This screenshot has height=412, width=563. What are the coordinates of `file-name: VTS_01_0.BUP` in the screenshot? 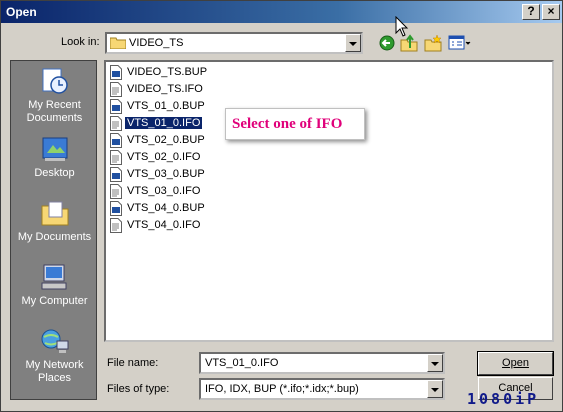 It's located at (166, 106).